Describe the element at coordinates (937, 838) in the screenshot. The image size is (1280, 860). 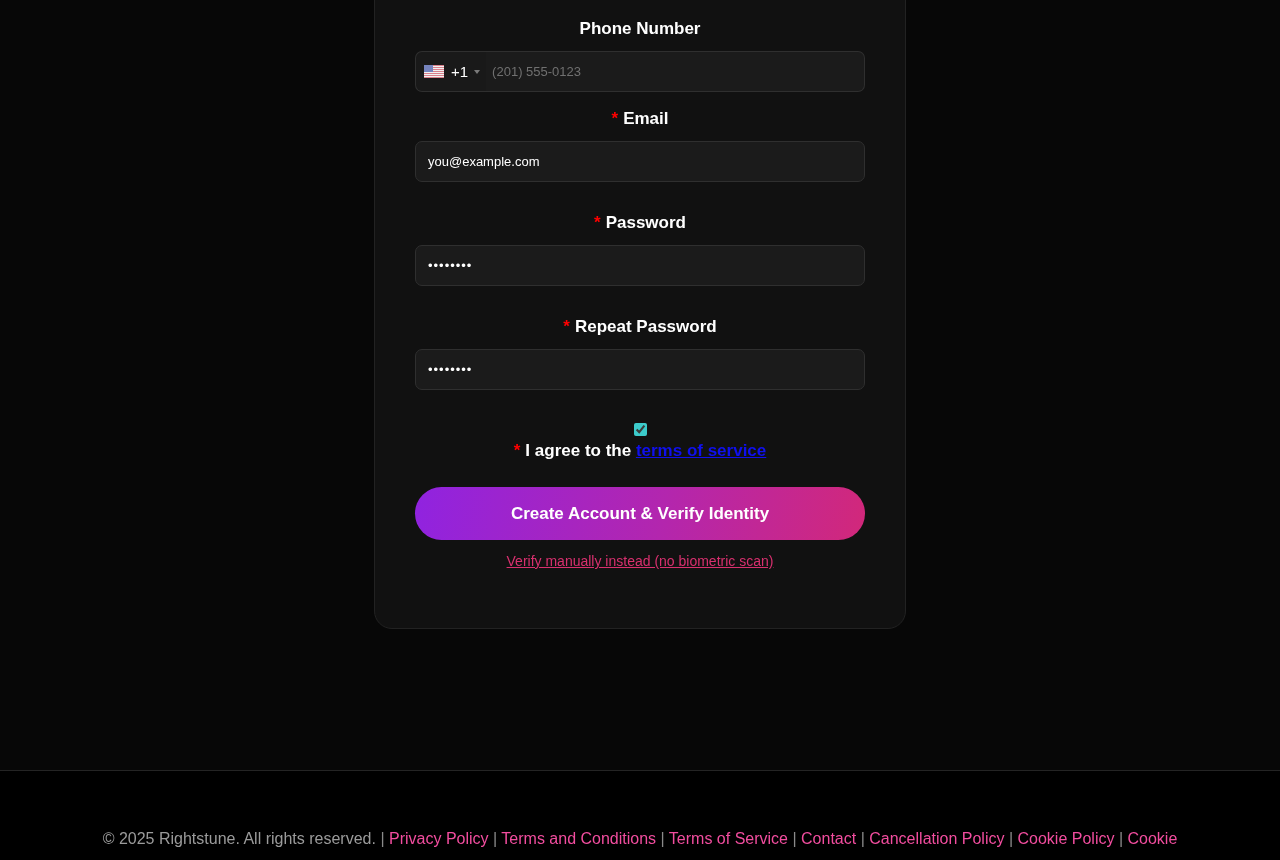
I see `footer-link: Cancellation Policy` at that location.